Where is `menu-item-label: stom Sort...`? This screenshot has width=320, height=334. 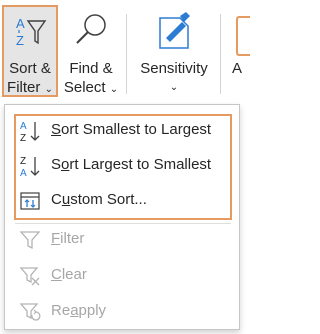 menu-item-label: stom Sort... is located at coordinates (108, 199).